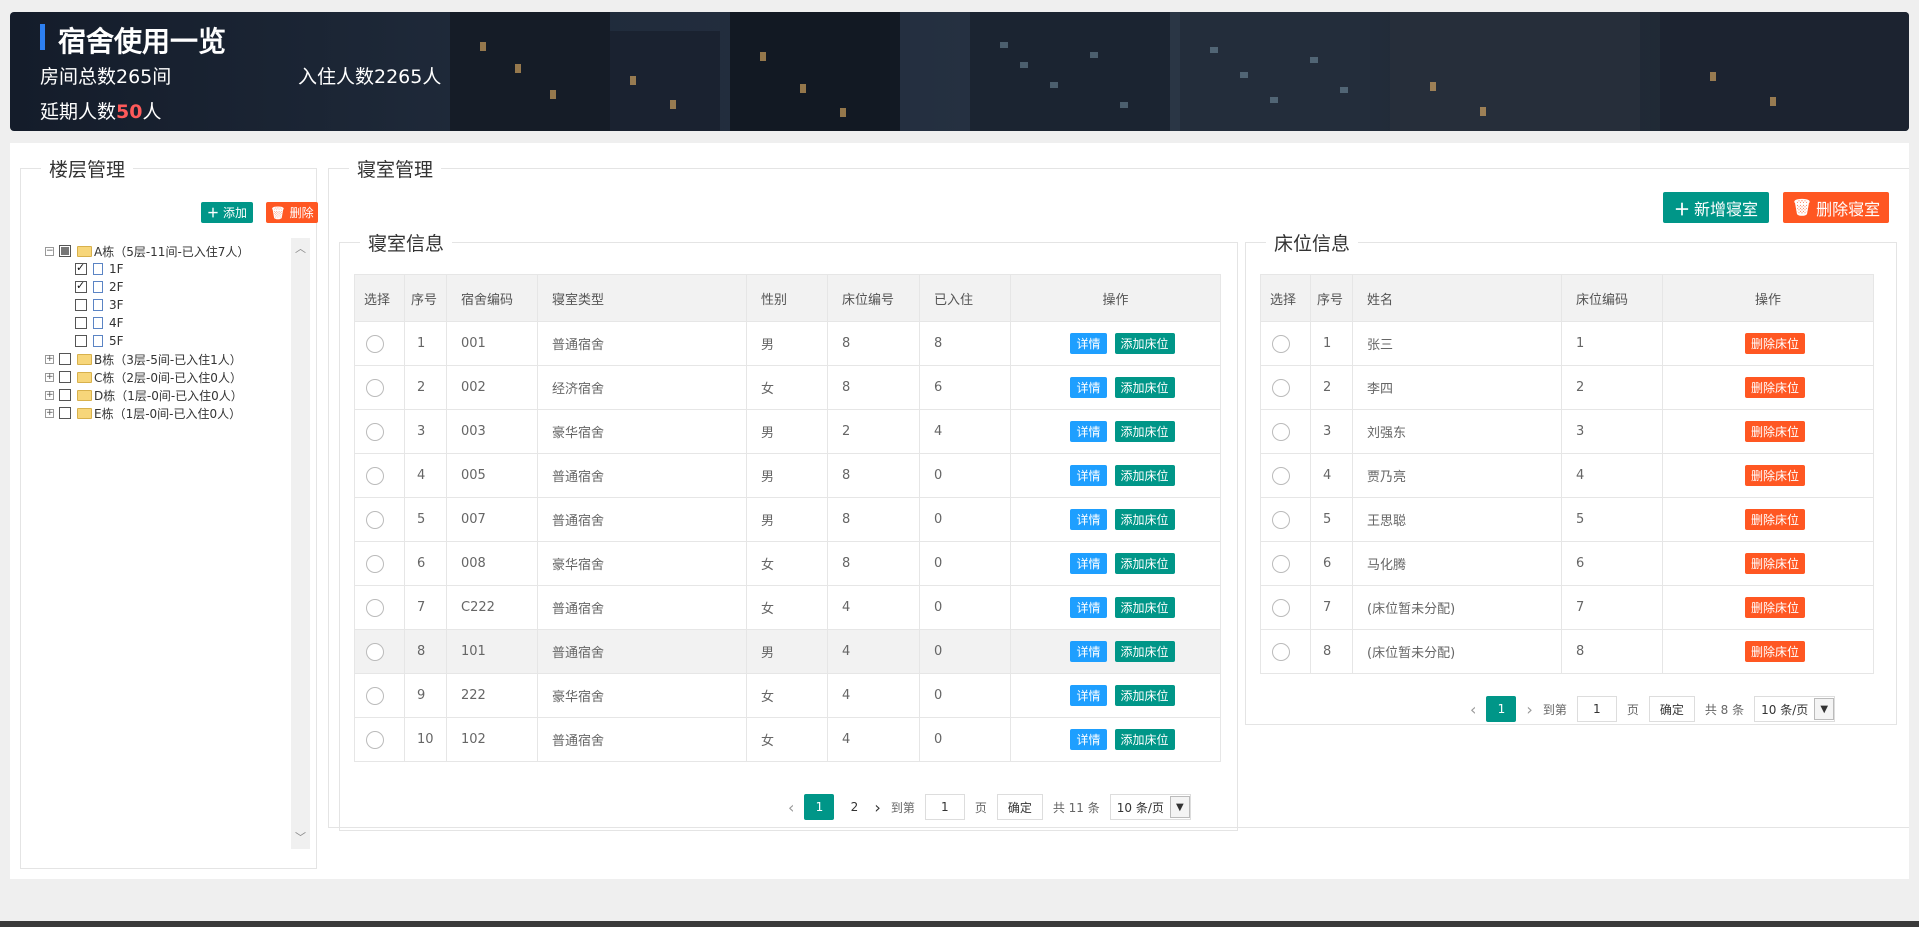 This screenshot has width=1919, height=927. Describe the element at coordinates (172, 377) in the screenshot. I see `tree-node-c: + C栋（2层-0间-已入住0人）` at that location.